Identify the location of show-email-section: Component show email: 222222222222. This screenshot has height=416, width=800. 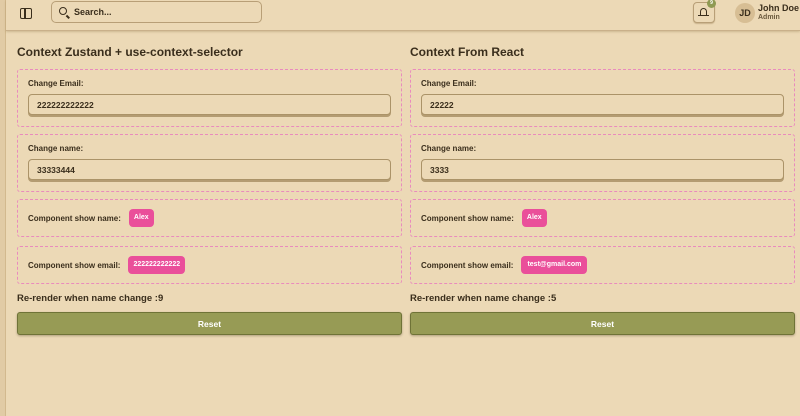
(209, 265).